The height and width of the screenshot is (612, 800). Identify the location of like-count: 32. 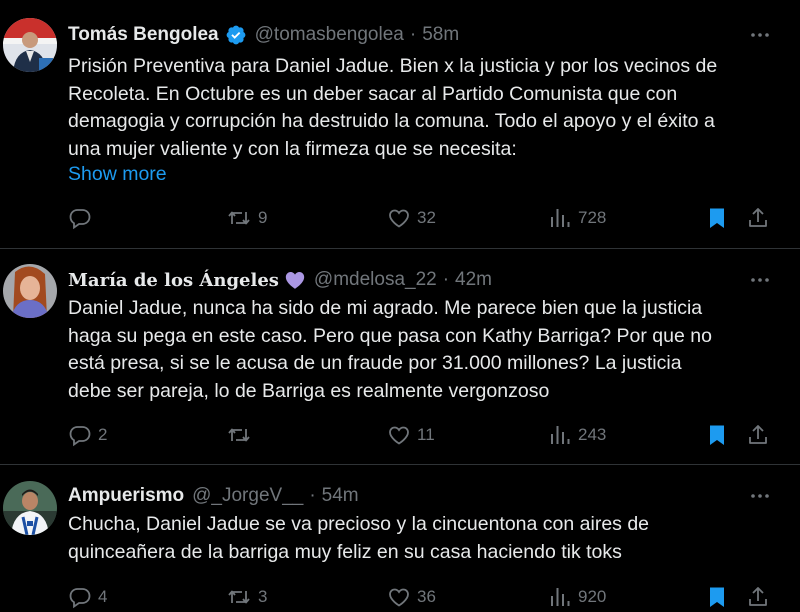
(426, 217).